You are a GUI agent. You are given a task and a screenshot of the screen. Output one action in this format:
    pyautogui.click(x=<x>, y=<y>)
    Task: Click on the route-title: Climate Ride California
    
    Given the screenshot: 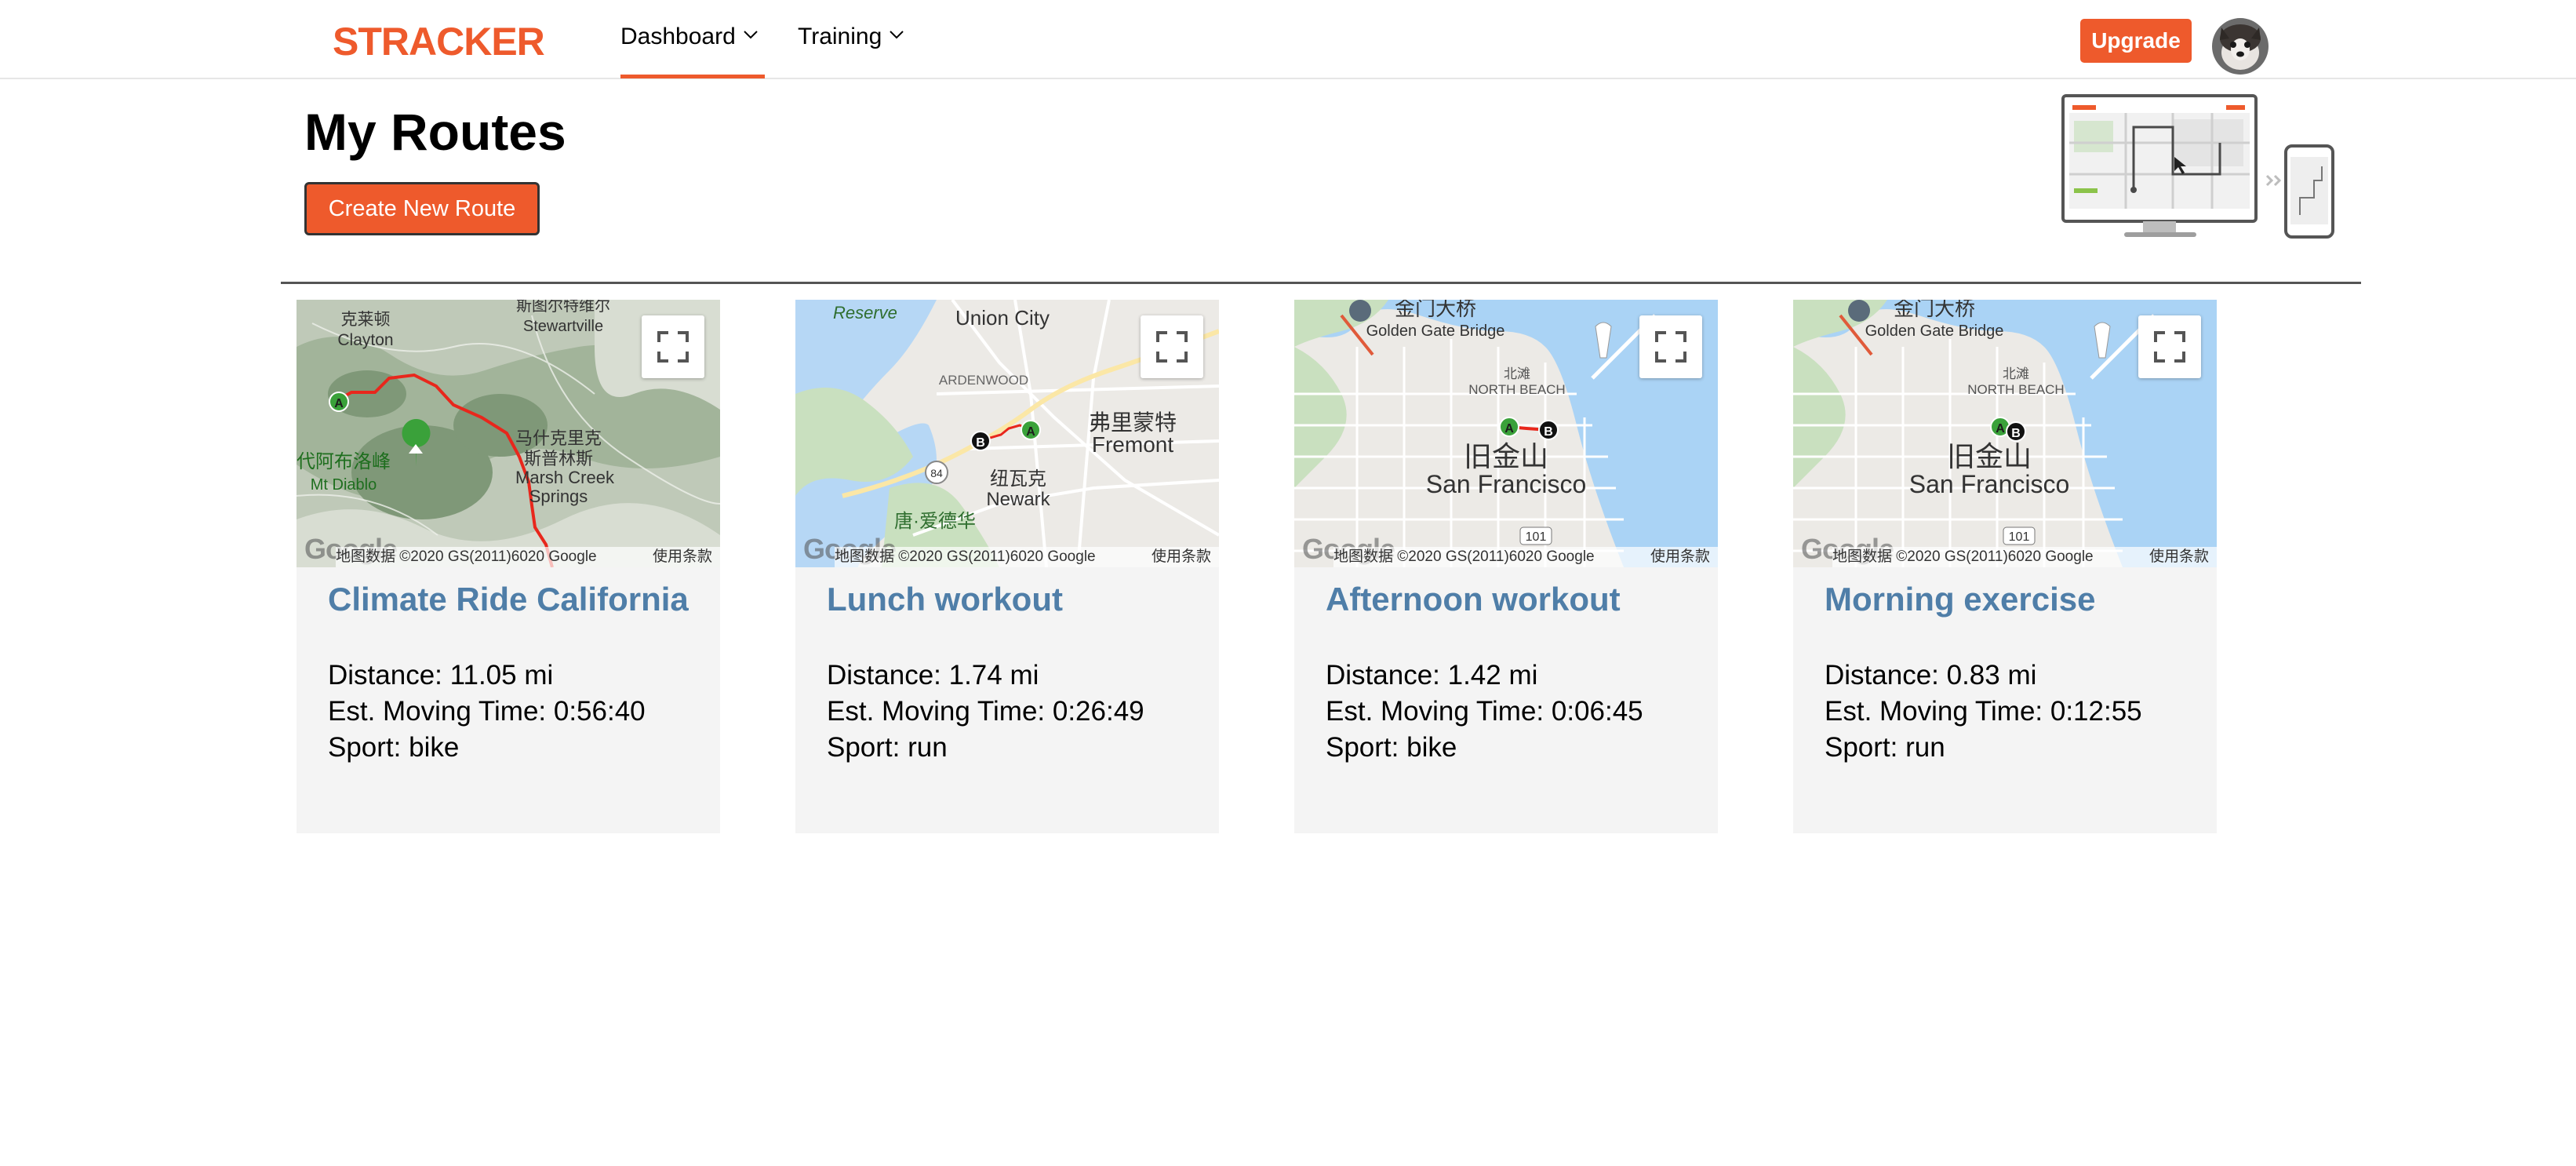 What is the action you would take?
    pyautogui.click(x=508, y=599)
    